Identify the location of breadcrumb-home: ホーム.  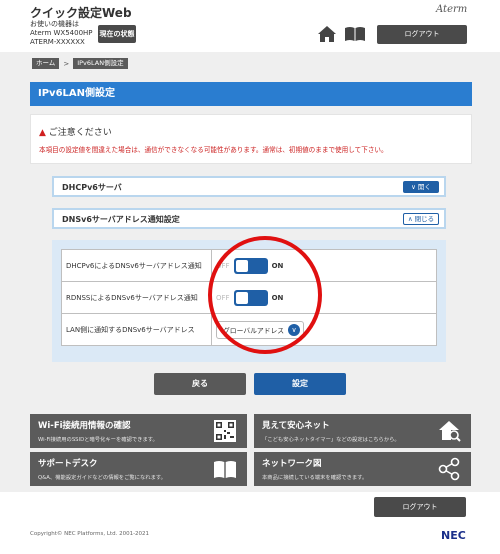
(46, 63).